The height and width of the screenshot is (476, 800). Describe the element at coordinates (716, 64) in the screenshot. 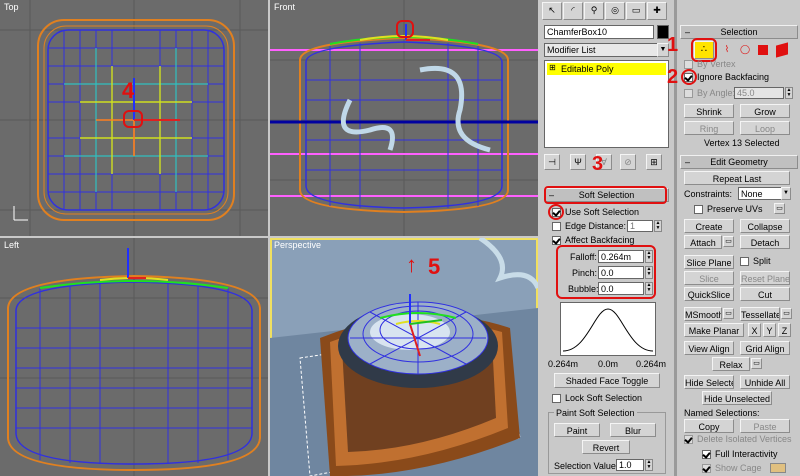

I see `by-vertex-label: By Vertex` at that location.